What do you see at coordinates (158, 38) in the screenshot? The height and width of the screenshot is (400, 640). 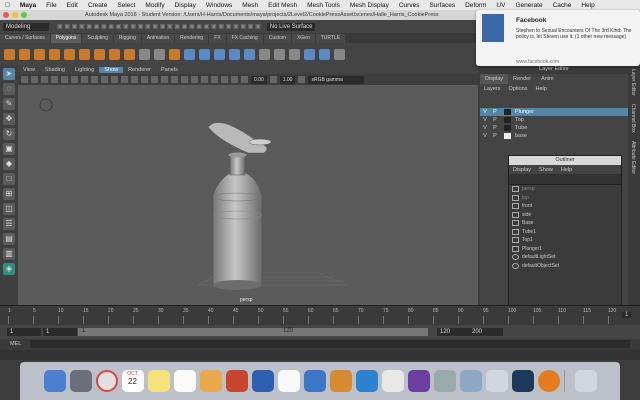 I see `shelf-tab-animation: Animation` at bounding box center [158, 38].